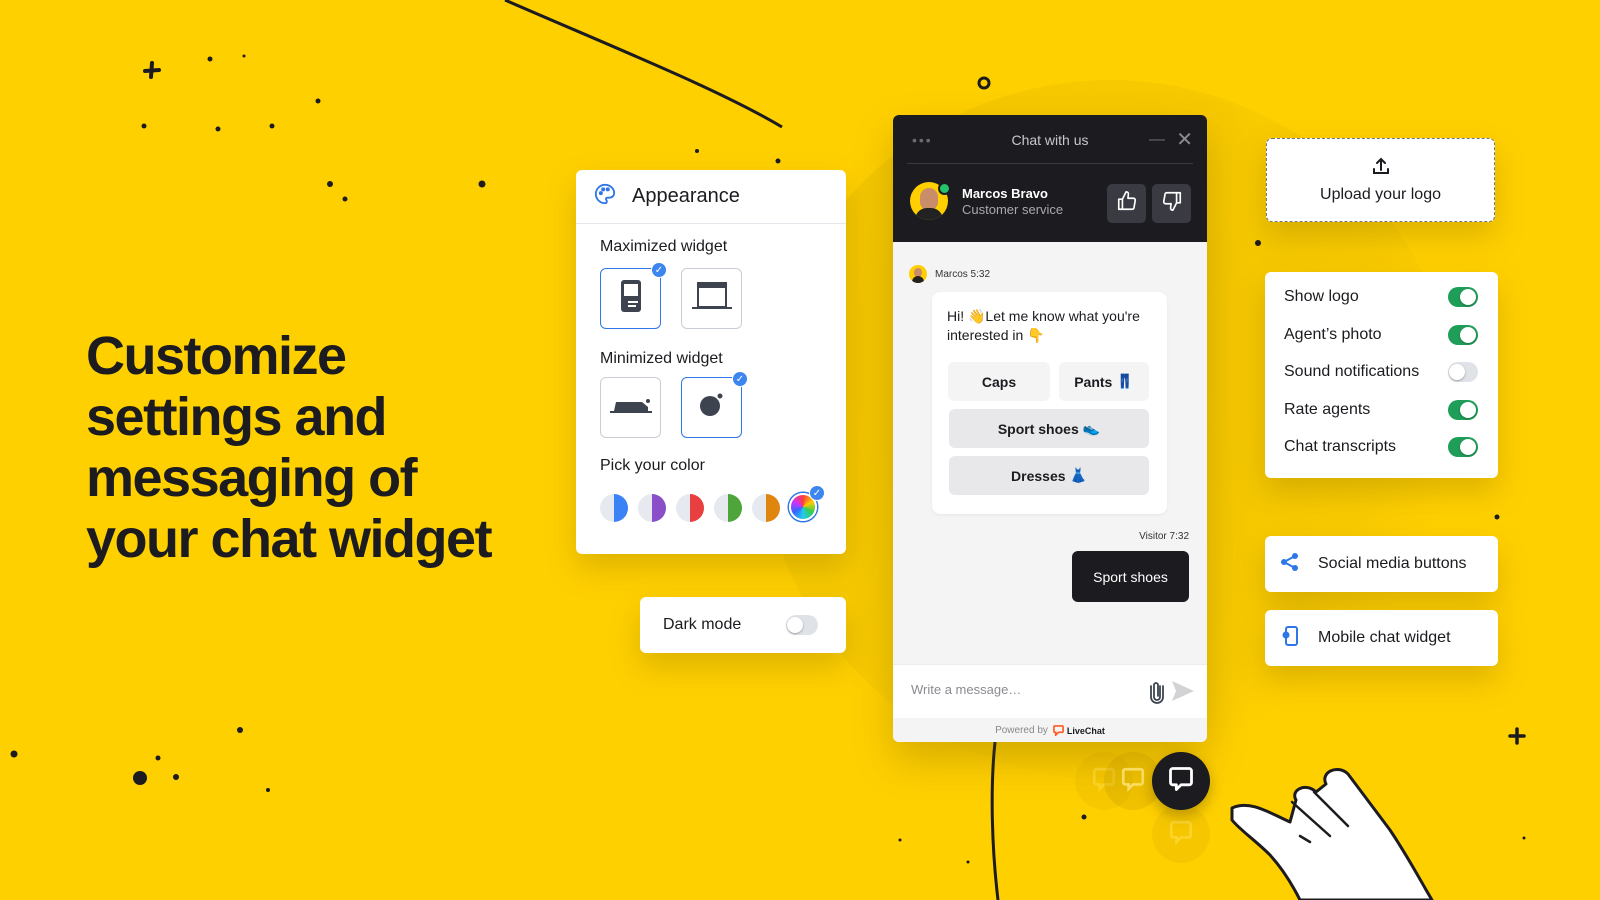 The height and width of the screenshot is (900, 1600). I want to click on color-swatch-purple, so click(652, 508).